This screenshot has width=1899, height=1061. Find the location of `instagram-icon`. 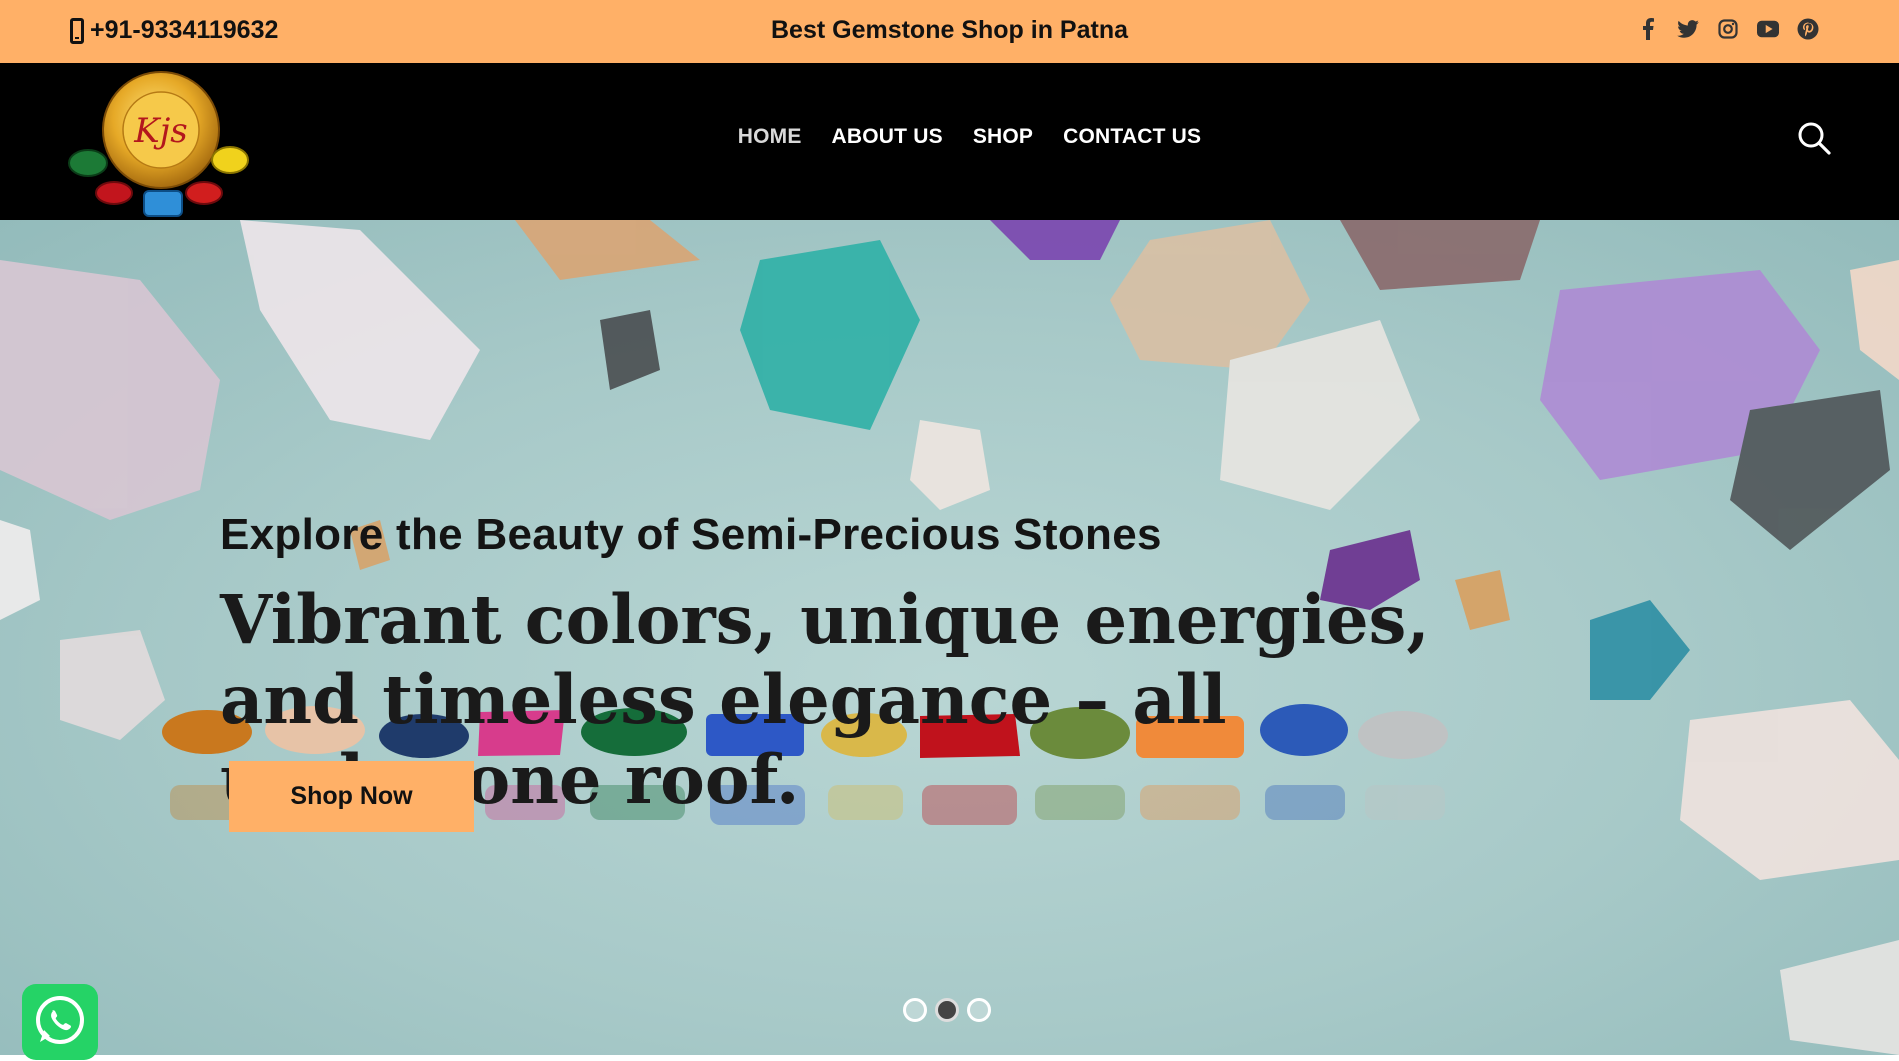

instagram-icon is located at coordinates (1728, 29).